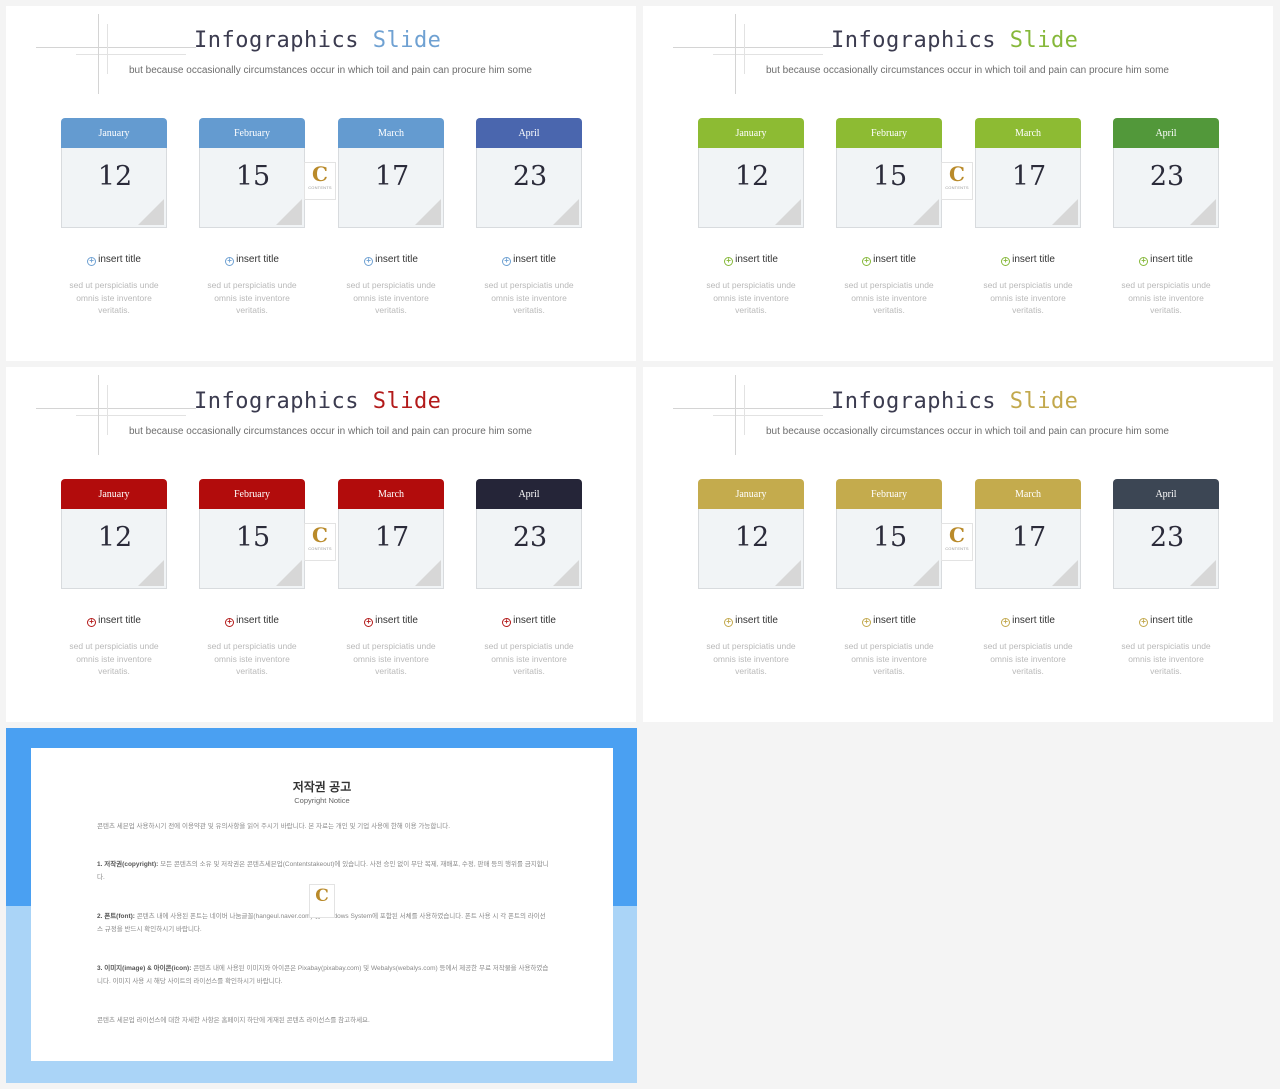  I want to click on copyright-section-1-label: 1. 저작권(copyright):, so click(128, 864).